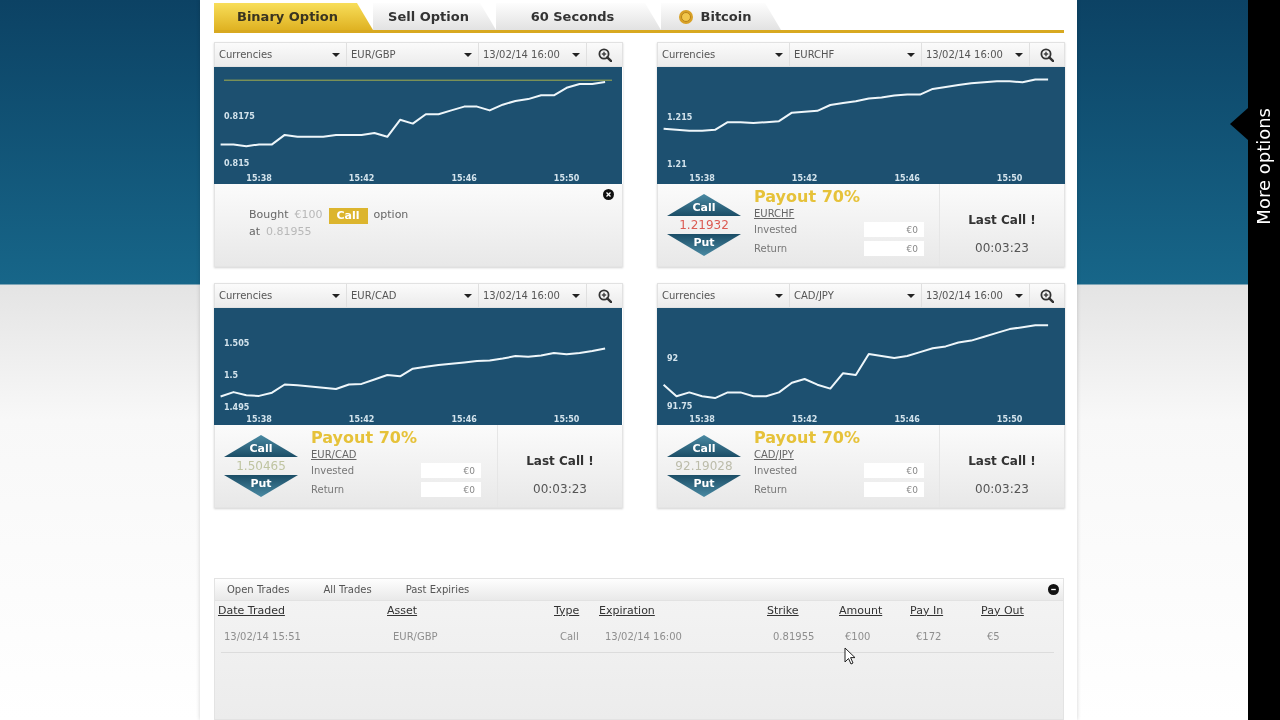  What do you see at coordinates (567, 611) in the screenshot?
I see `column-header: Type` at bounding box center [567, 611].